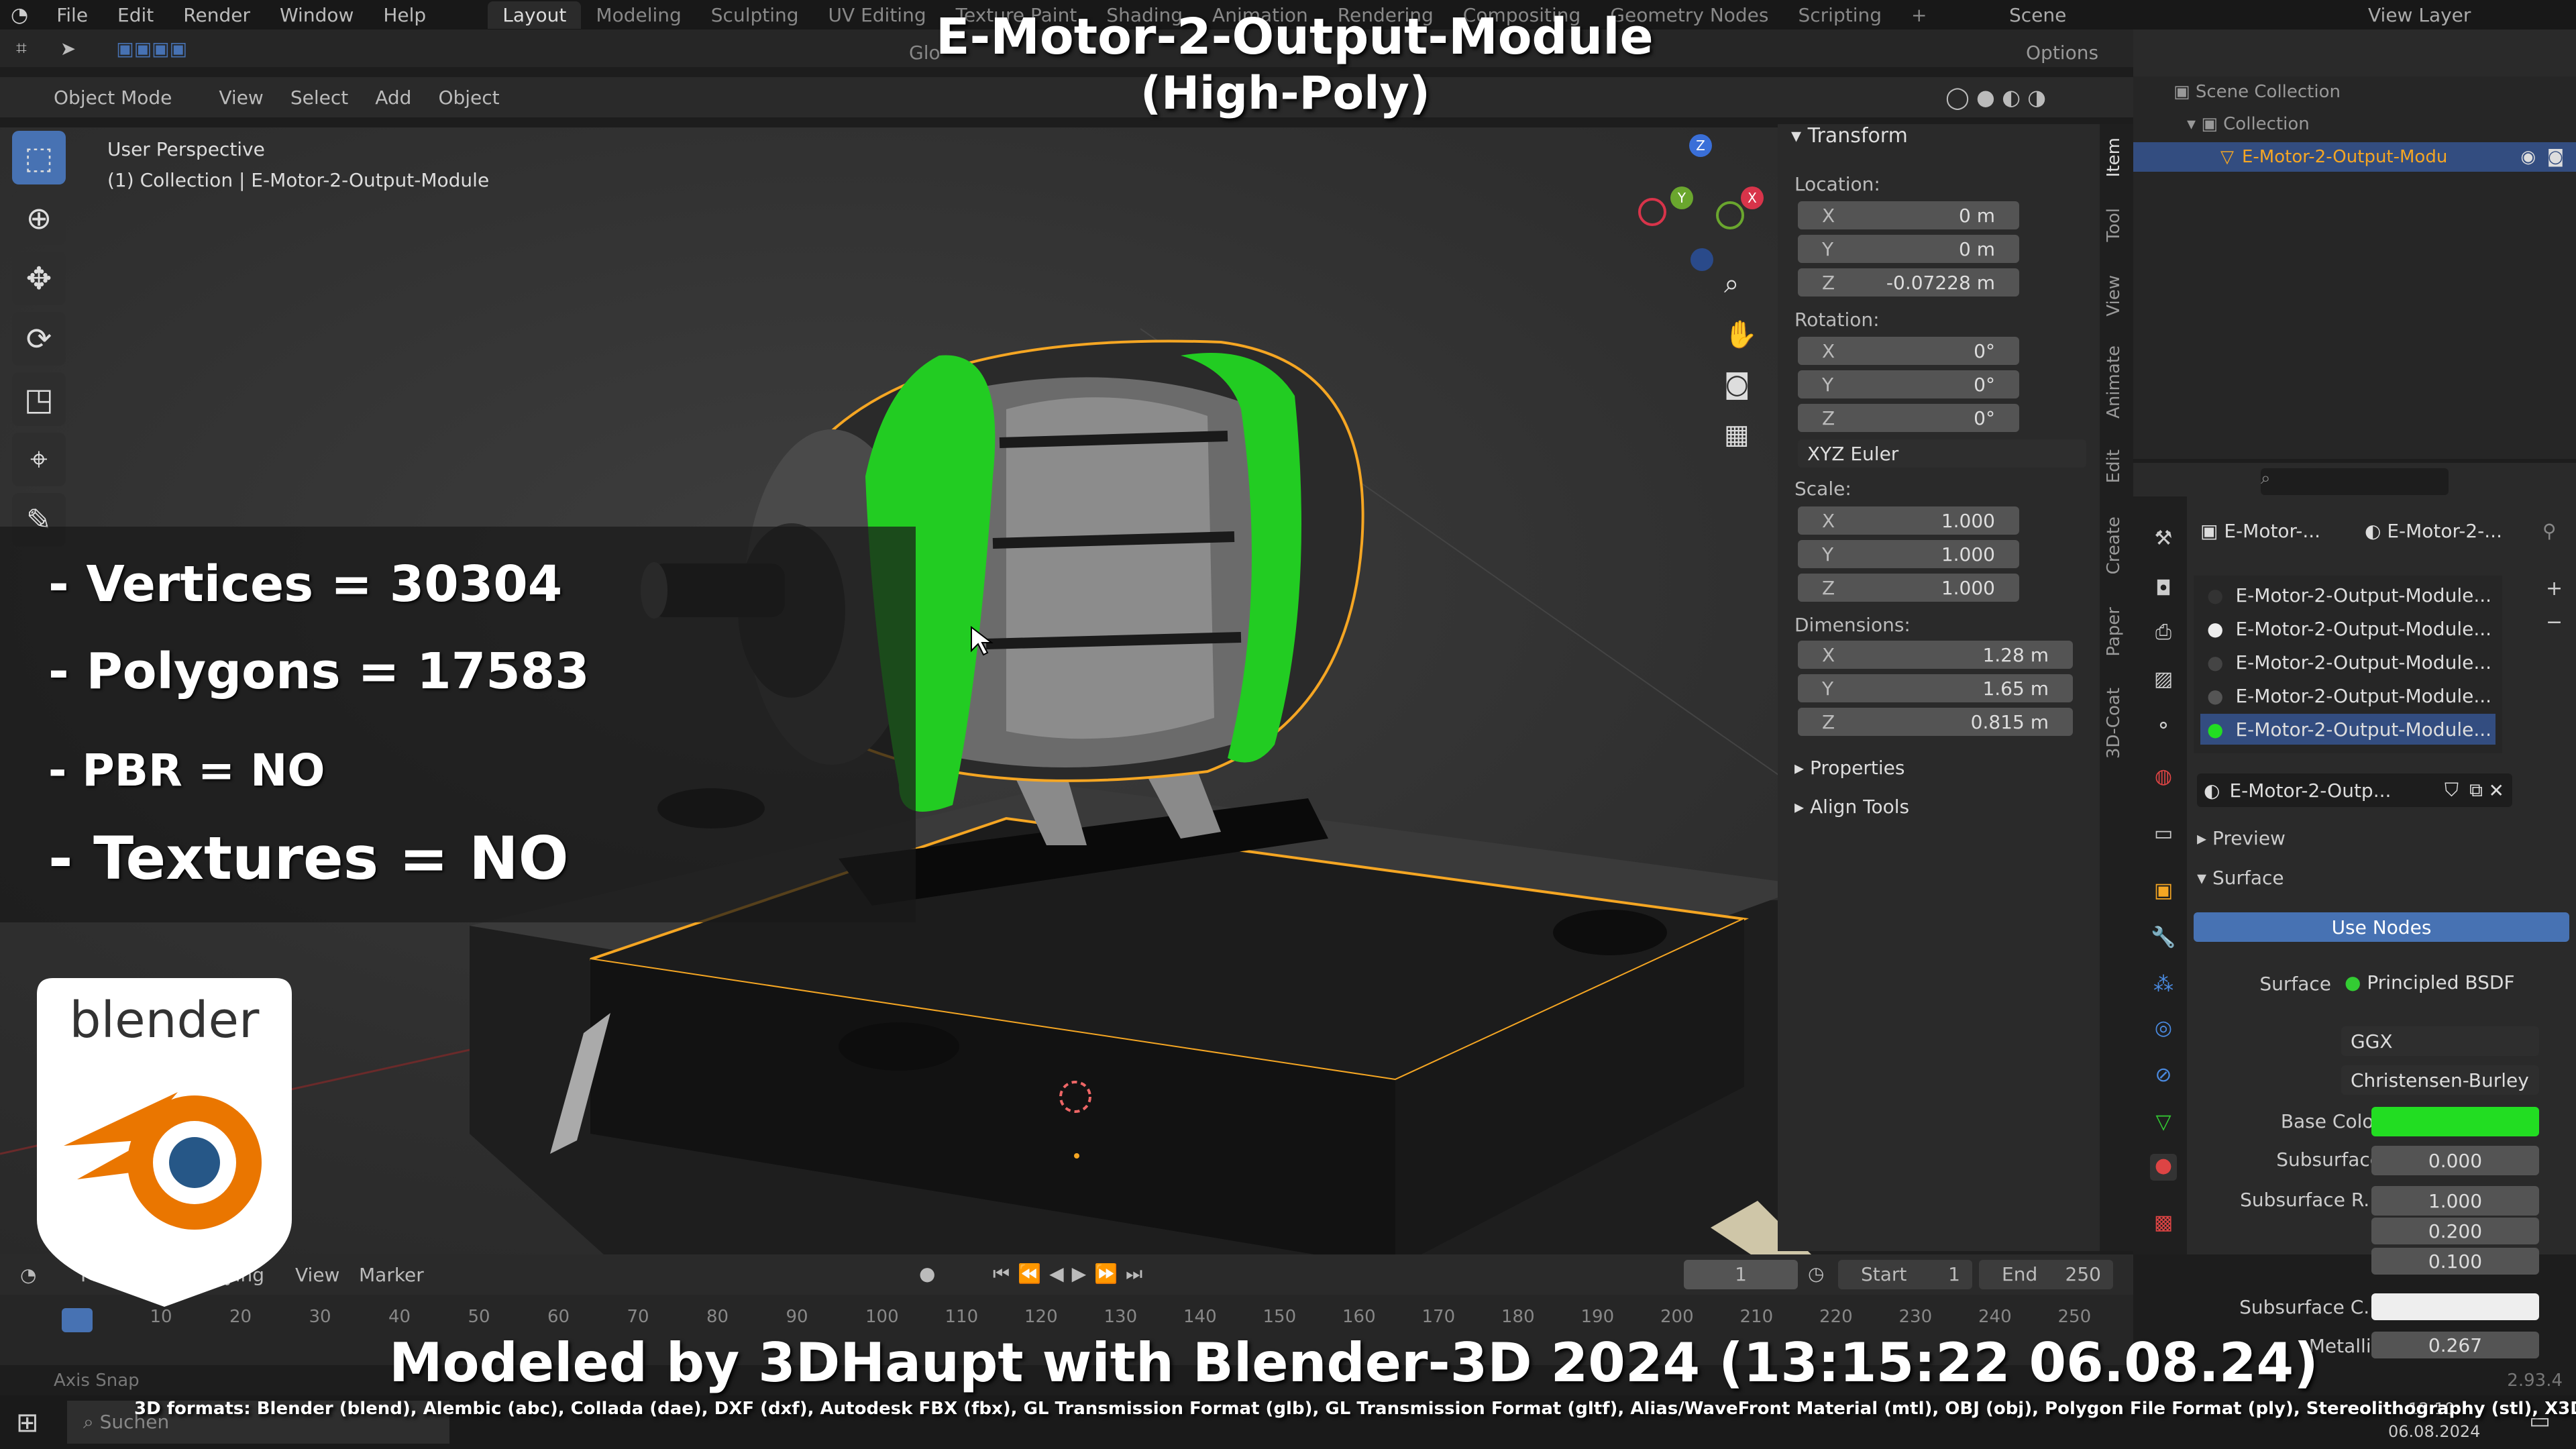 This screenshot has width=2576, height=1449. Describe the element at coordinates (2163, 778) in the screenshot. I see `world-tab-icon: ◍` at that location.